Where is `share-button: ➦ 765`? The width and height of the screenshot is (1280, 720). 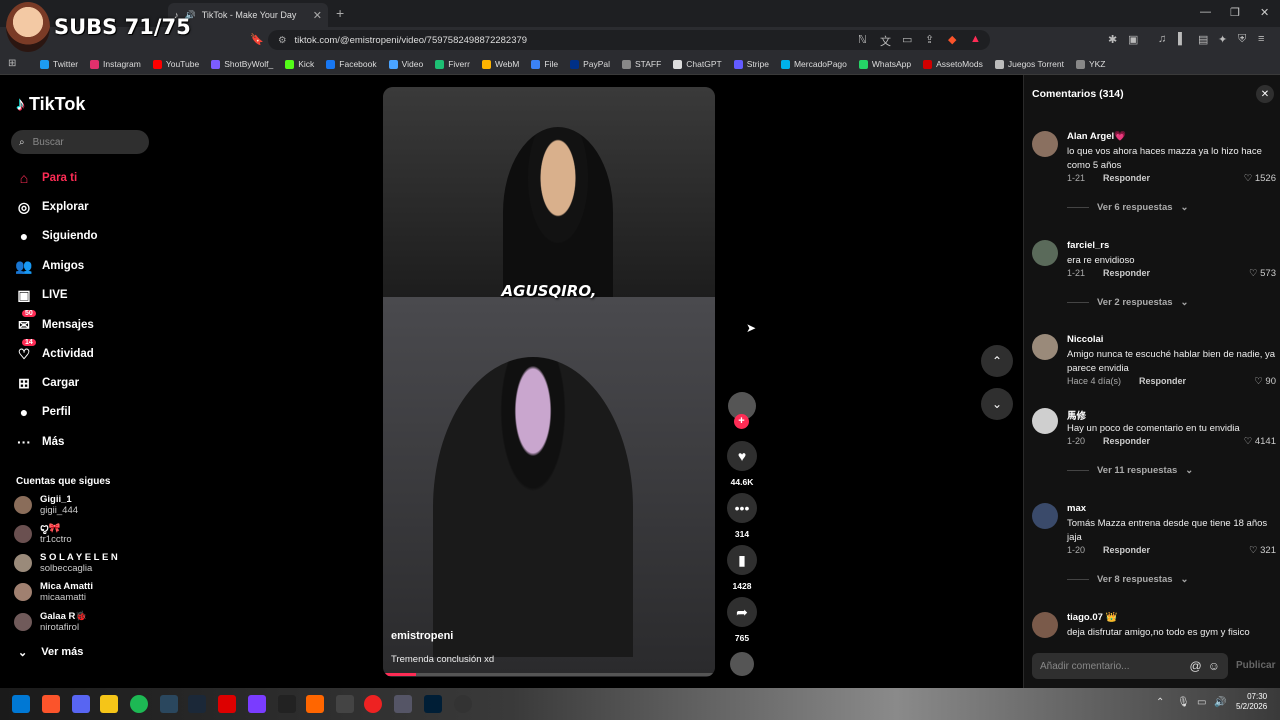
share-button: ➦ 765 is located at coordinates (742, 620).